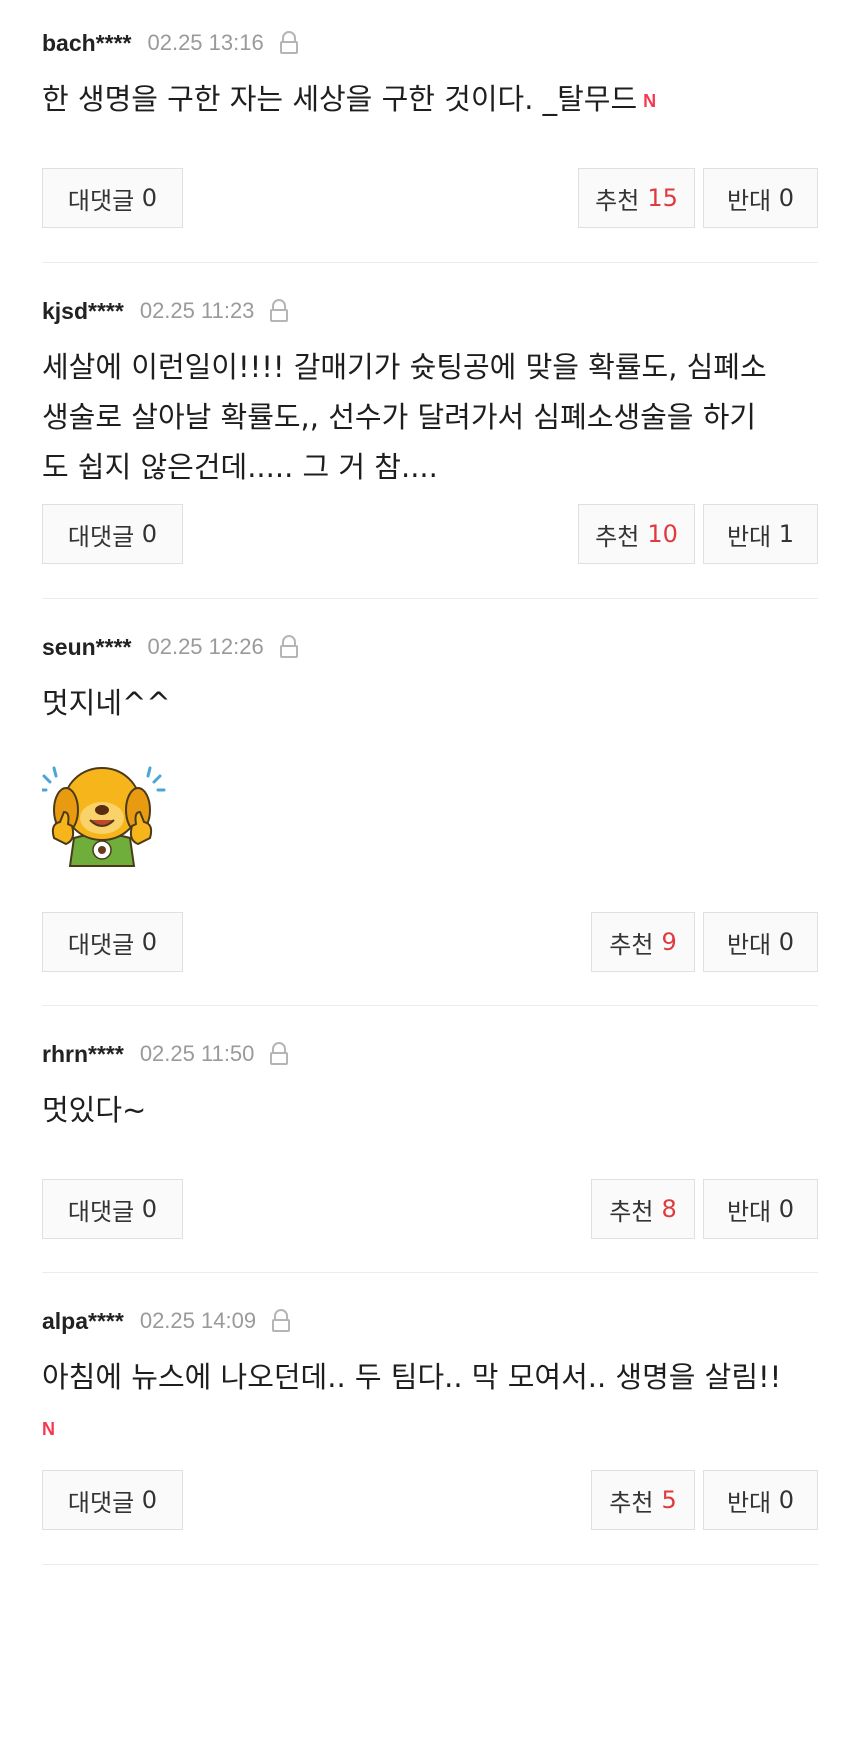 The width and height of the screenshot is (850, 1741). What do you see at coordinates (430, 1403) in the screenshot?
I see `comment-text: 아침에 뉴스에 나오던데.. 두 팀다.. 막 모여서.. 생명을 살림!! N` at bounding box center [430, 1403].